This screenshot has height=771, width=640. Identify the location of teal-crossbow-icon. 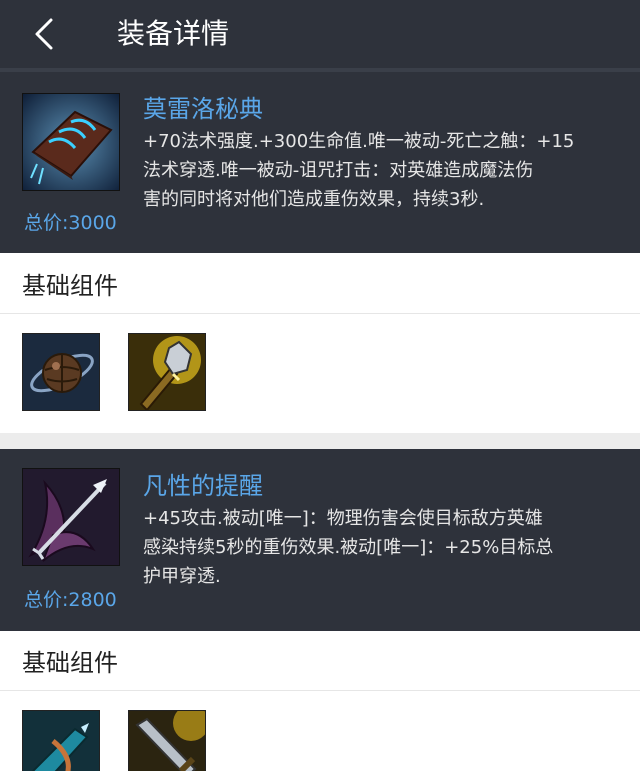
(61, 740).